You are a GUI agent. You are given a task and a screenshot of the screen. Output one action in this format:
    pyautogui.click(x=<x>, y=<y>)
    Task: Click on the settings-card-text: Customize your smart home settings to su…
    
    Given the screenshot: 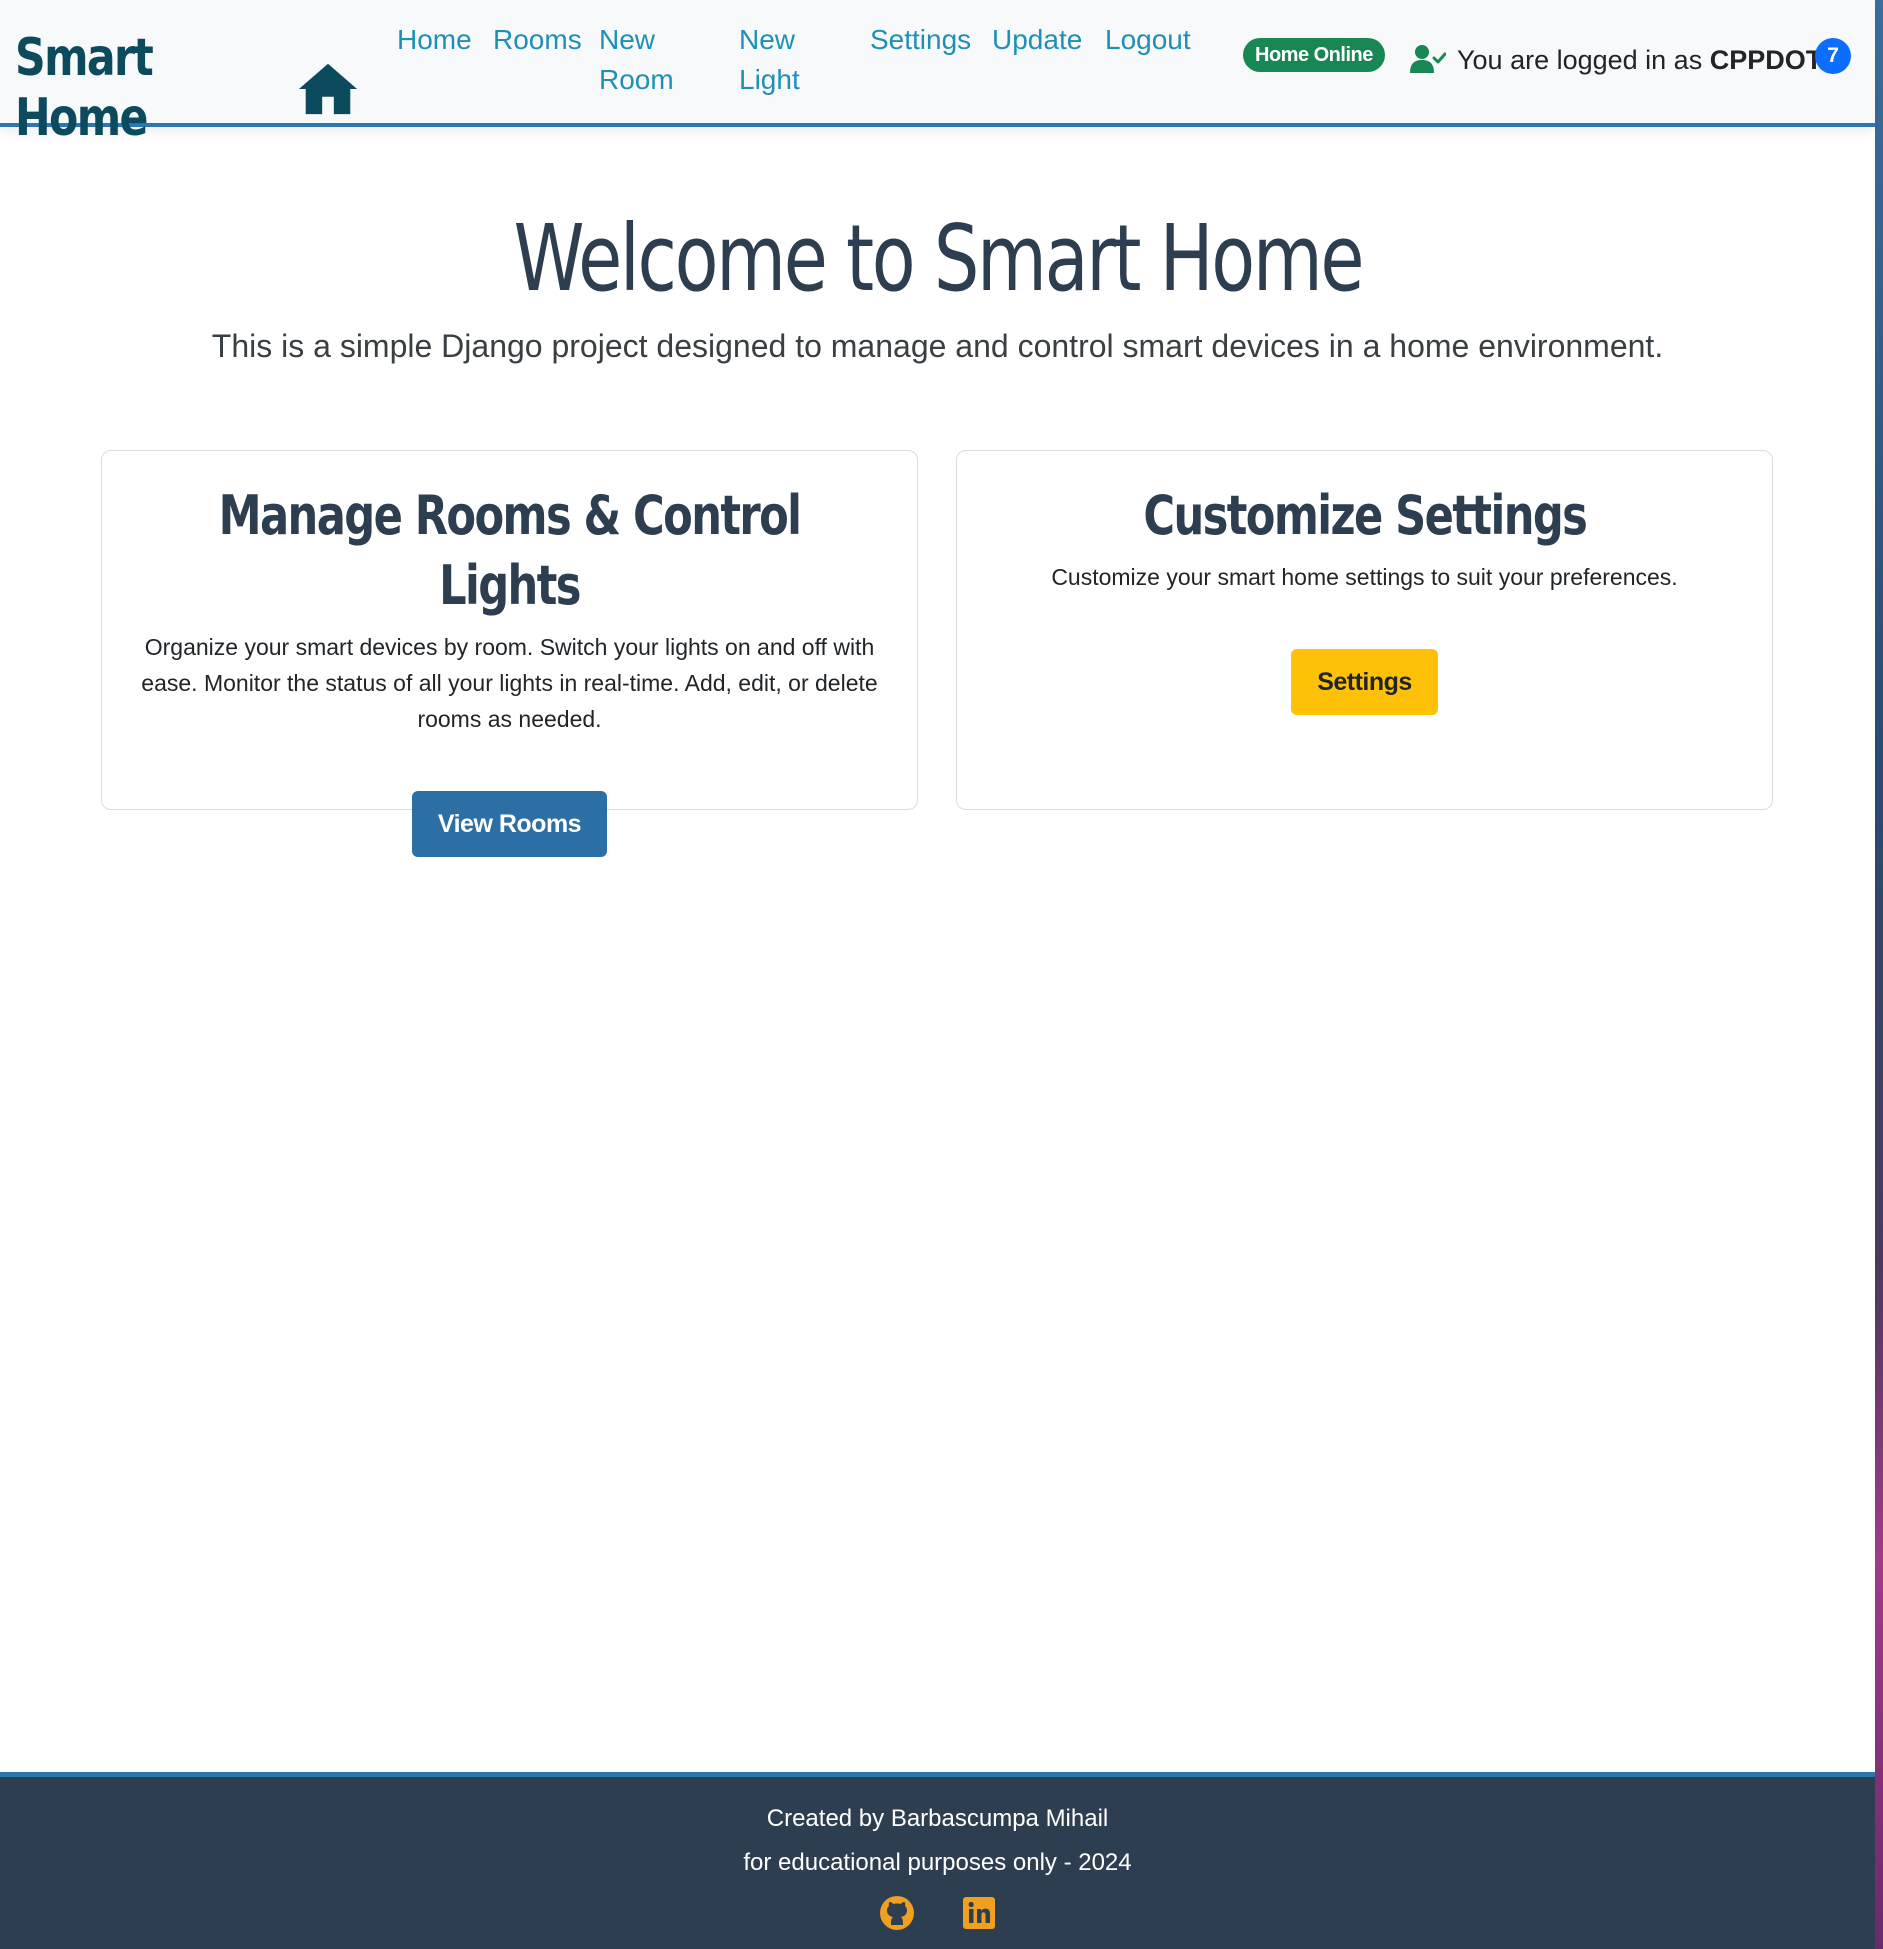 What is the action you would take?
    pyautogui.click(x=1364, y=577)
    